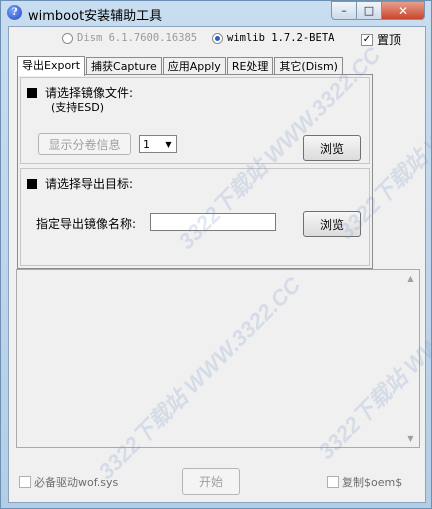  Describe the element at coordinates (281, 38) in the screenshot. I see `wimlib-label: wimlib 1.7.2-BETA` at that location.